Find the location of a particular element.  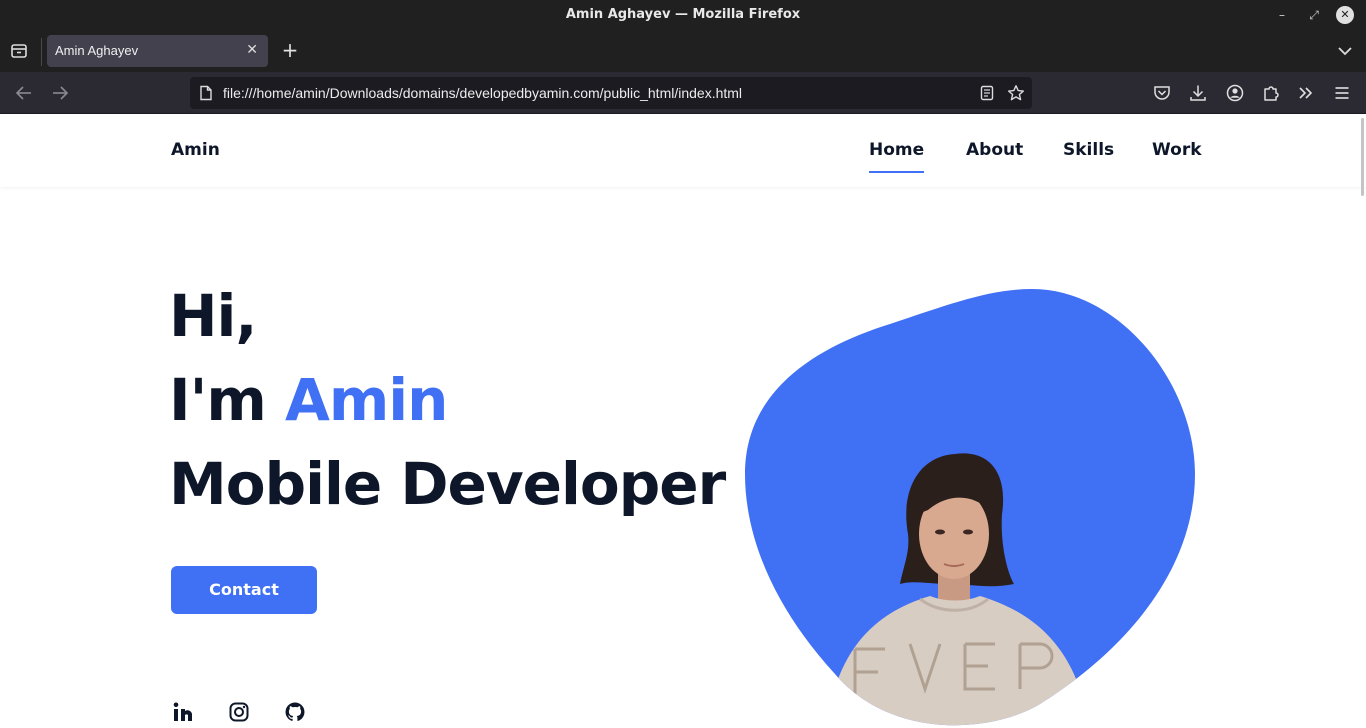

bookmark-star-icon is located at coordinates (1016, 93).